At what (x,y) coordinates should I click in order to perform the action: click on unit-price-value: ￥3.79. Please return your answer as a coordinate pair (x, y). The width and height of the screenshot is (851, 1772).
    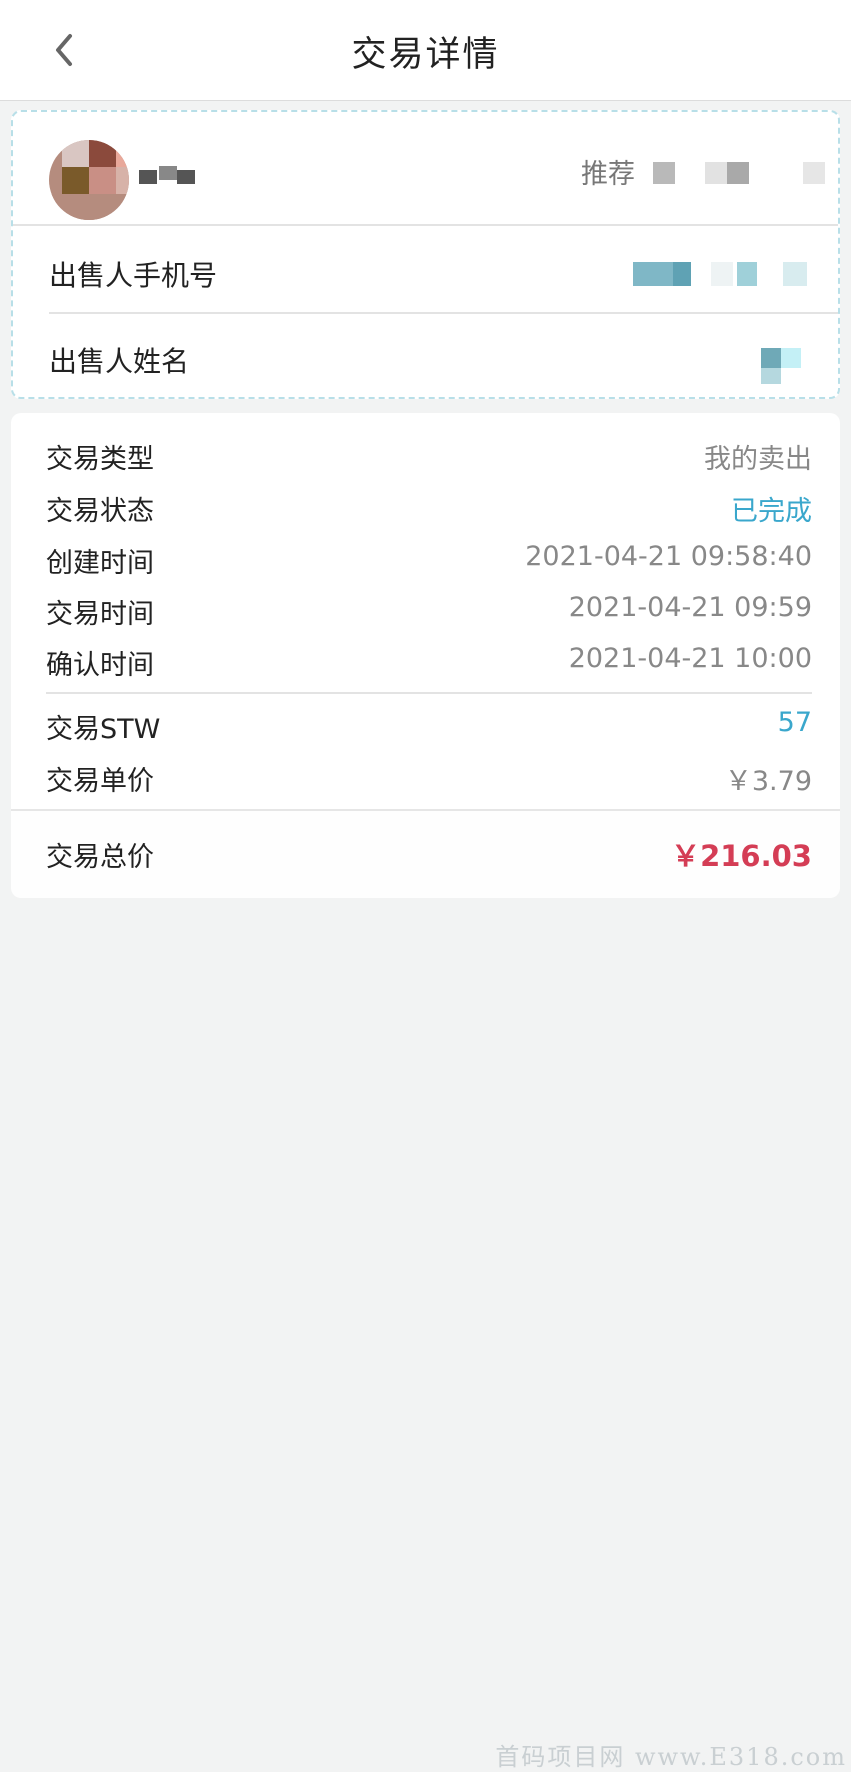
    Looking at the image, I should click on (768, 781).